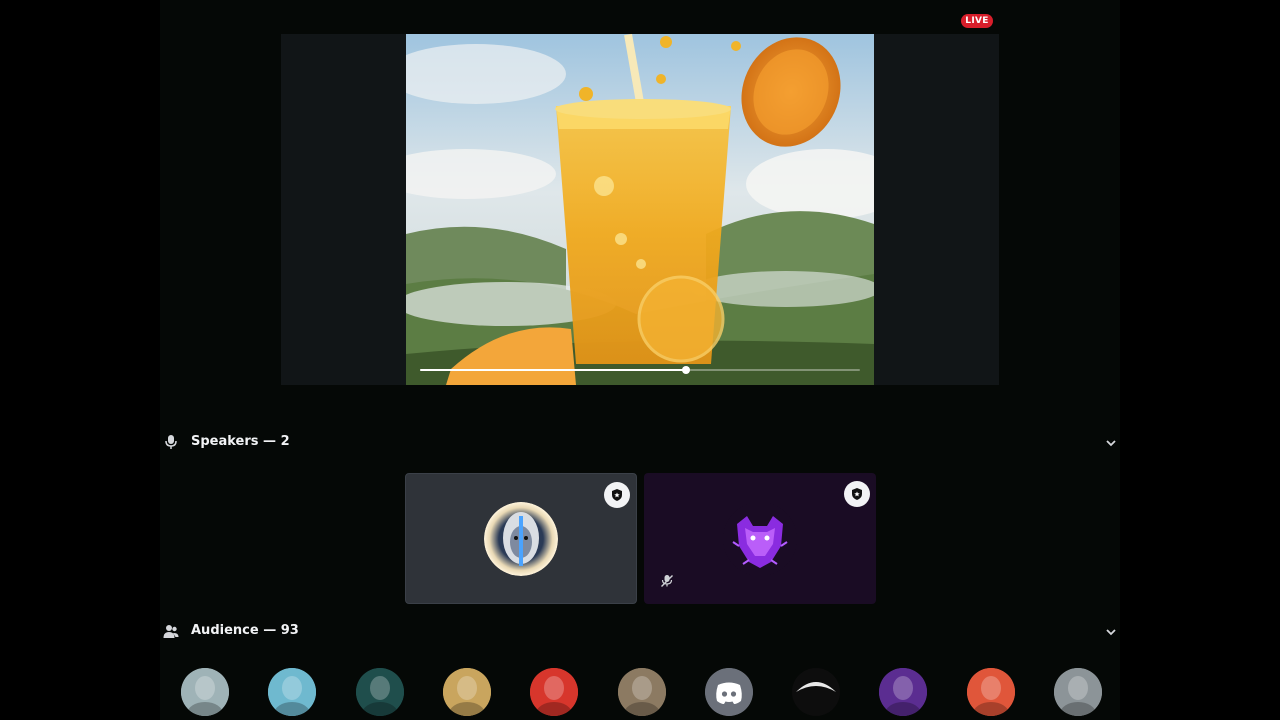  What do you see at coordinates (171, 631) in the screenshot?
I see `people-icon` at bounding box center [171, 631].